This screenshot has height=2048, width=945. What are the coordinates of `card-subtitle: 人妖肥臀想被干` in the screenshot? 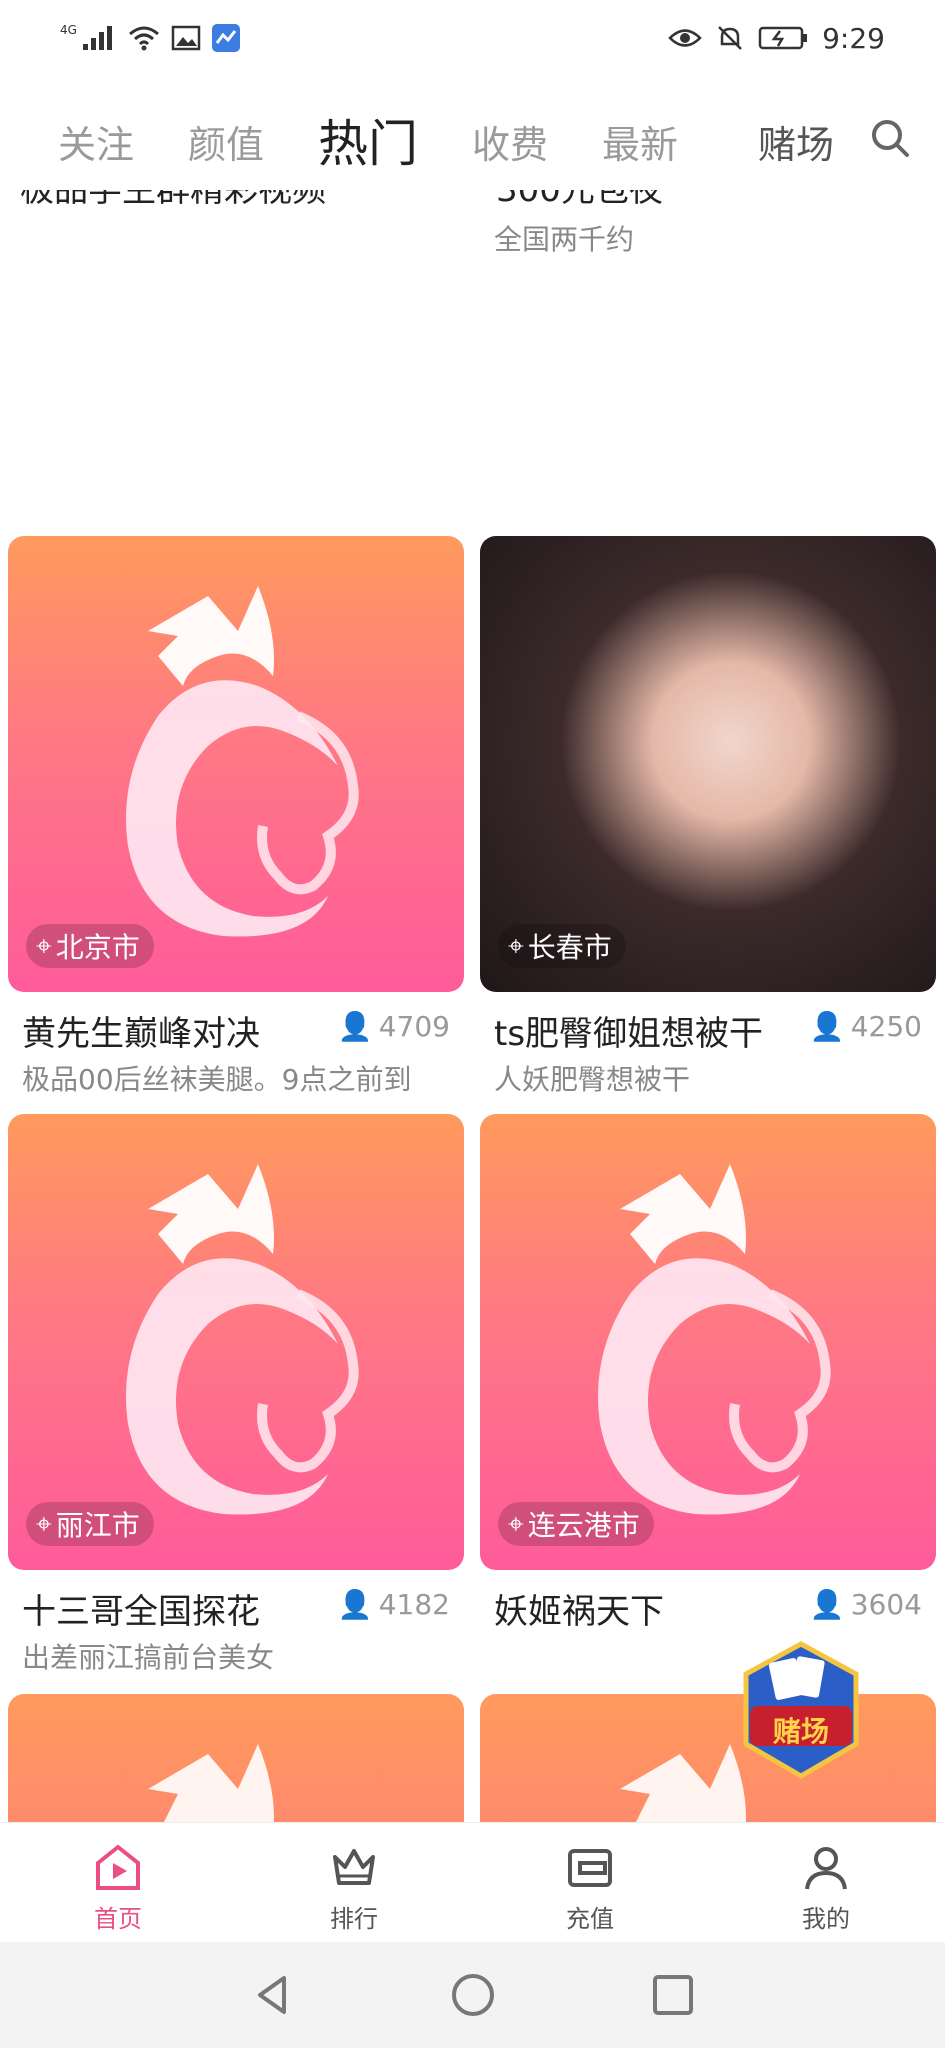 It's located at (592, 1079).